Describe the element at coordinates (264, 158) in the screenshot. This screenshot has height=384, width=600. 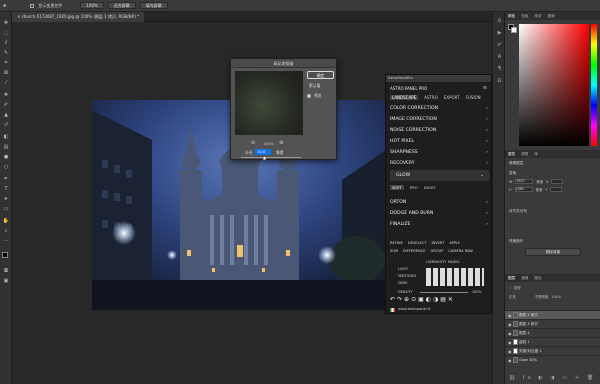
I see `radius-slider-knob: ▲` at that location.